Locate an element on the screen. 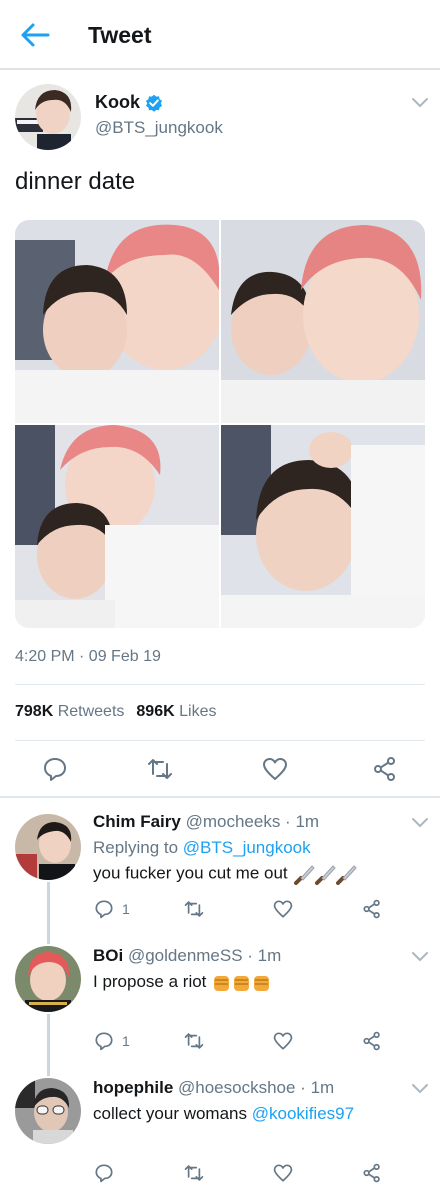 Image resolution: width=440 pixels, height=1200 pixels. reply-text: you fucker you cut me out is located at coordinates (190, 873).